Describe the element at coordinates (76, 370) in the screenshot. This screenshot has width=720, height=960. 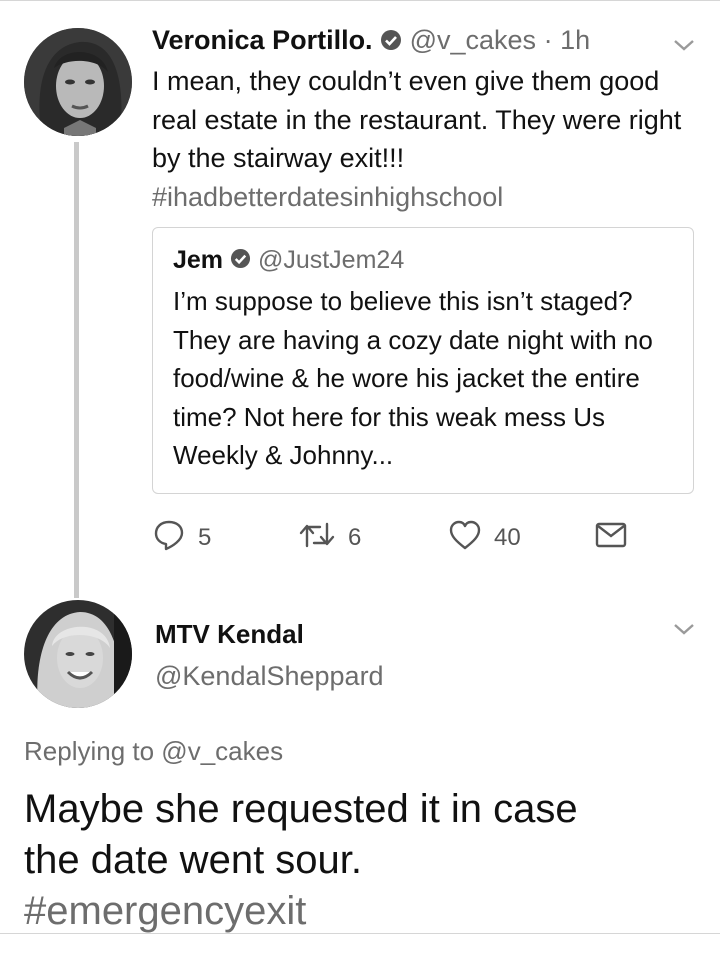
I see `thread-connector-line` at that location.